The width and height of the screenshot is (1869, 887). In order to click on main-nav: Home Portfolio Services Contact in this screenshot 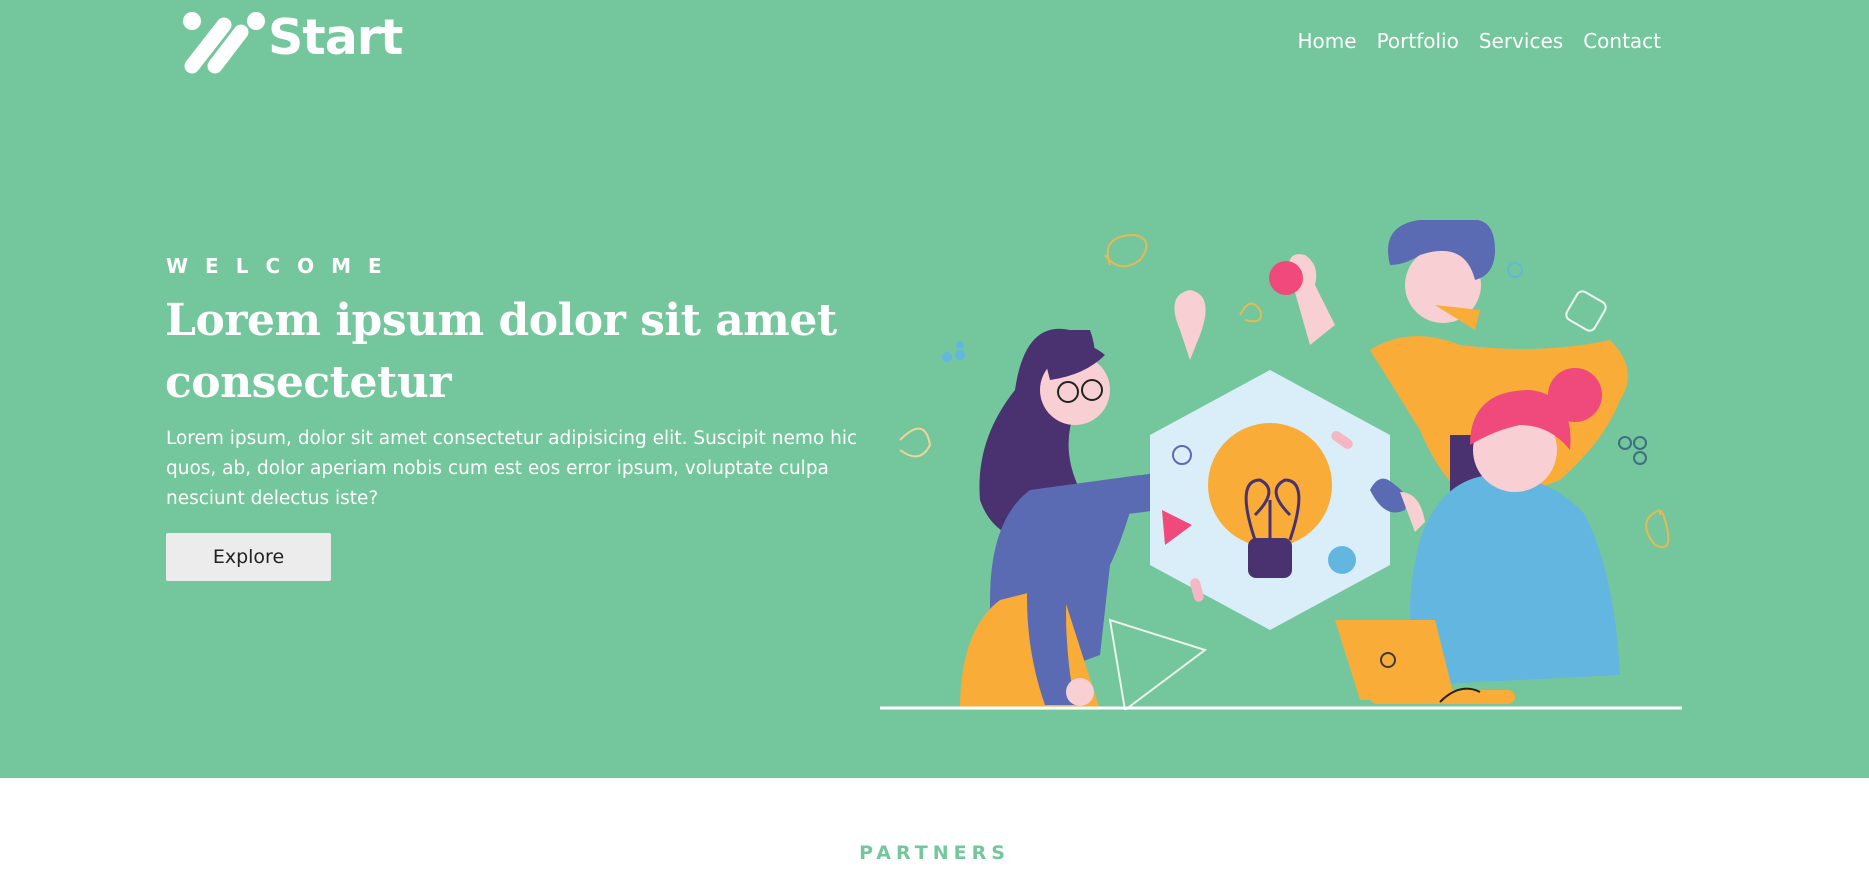, I will do `click(1470, 41)`.